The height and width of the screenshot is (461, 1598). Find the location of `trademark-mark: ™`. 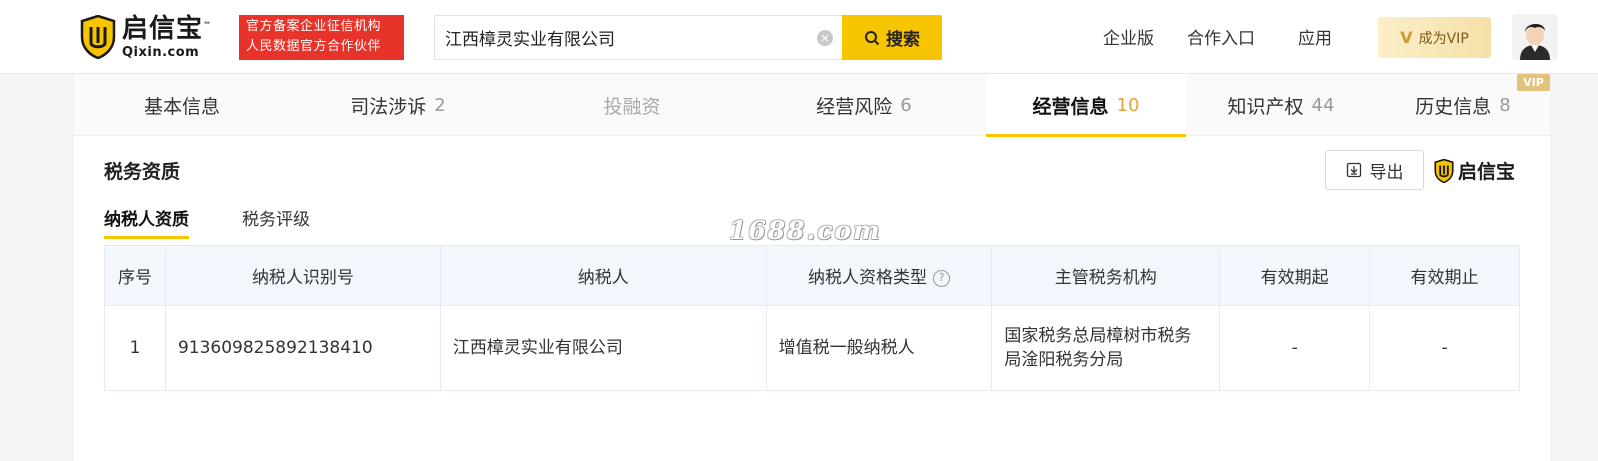

trademark-mark: ™ is located at coordinates (208, 24).